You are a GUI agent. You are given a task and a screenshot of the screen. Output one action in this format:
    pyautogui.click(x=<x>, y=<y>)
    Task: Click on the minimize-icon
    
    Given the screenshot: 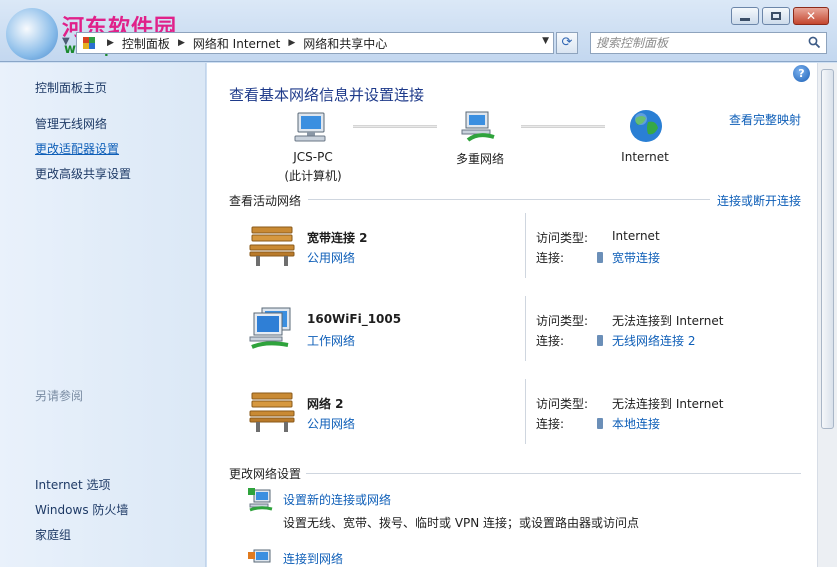 What is the action you would take?
    pyautogui.click(x=745, y=19)
    